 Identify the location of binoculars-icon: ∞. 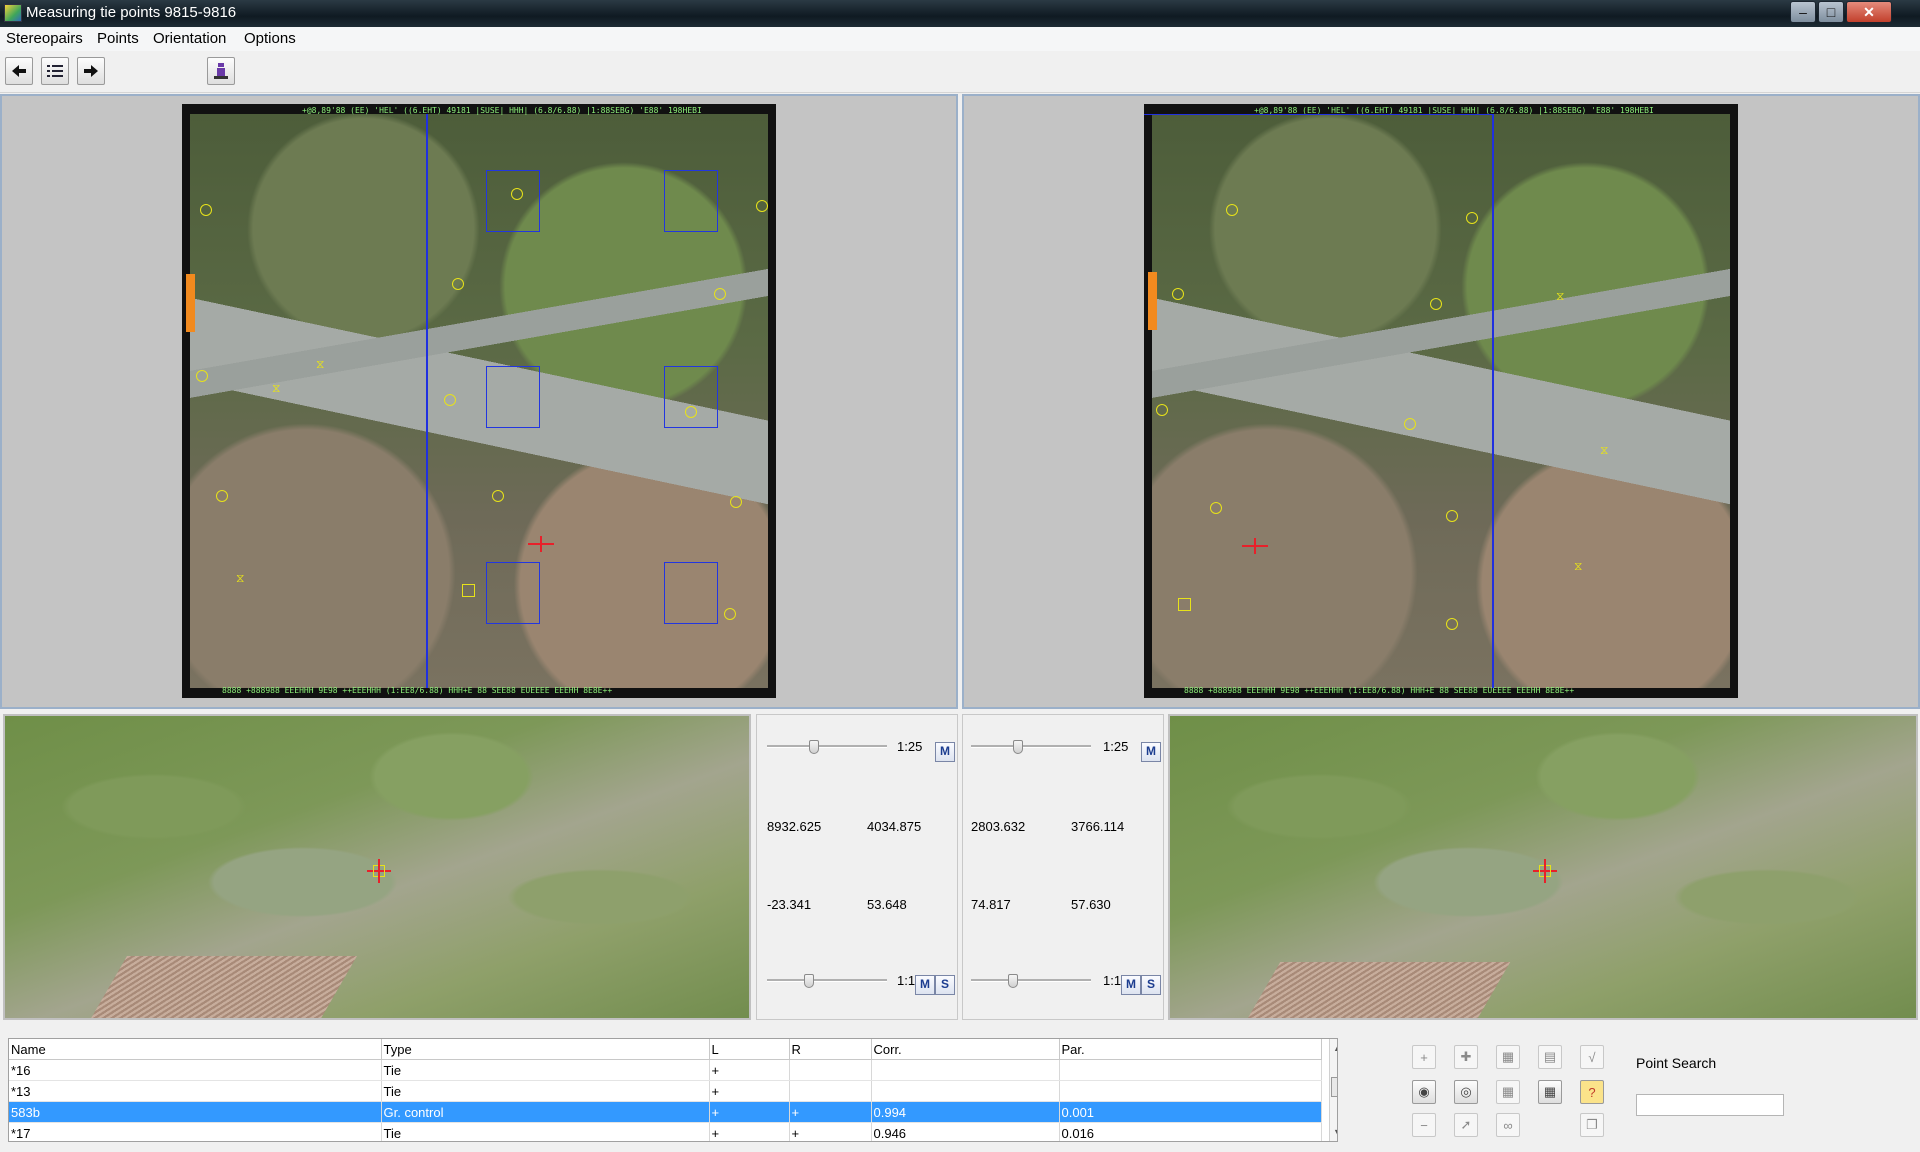
(1508, 1125).